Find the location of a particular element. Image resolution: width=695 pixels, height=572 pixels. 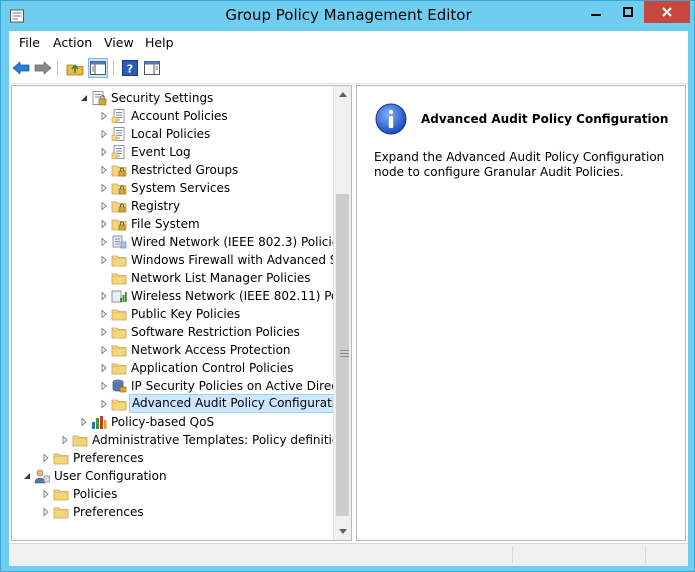

close-icon is located at coordinates (667, 12).